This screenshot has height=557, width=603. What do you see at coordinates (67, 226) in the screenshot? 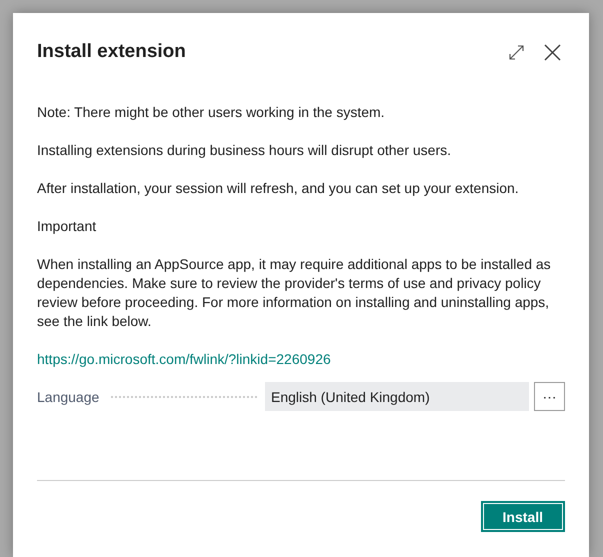
I see `paragraph: Important` at bounding box center [67, 226].